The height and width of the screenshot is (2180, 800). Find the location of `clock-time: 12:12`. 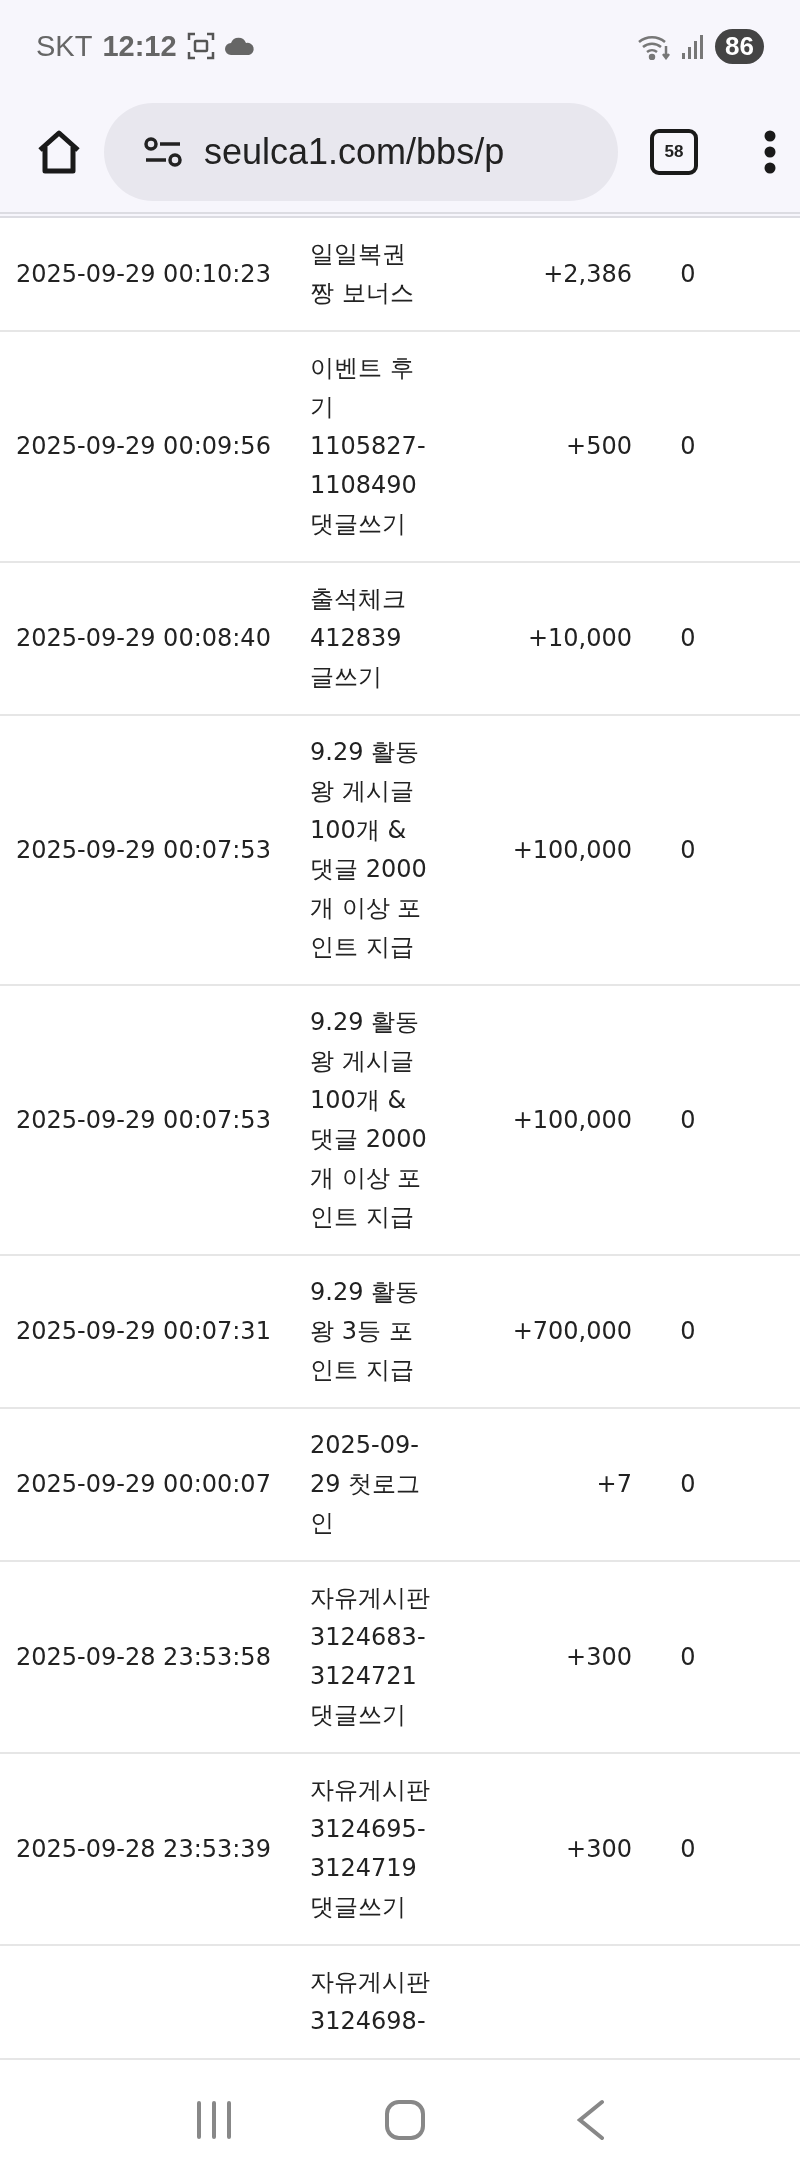

clock-time: 12:12 is located at coordinates (139, 46).